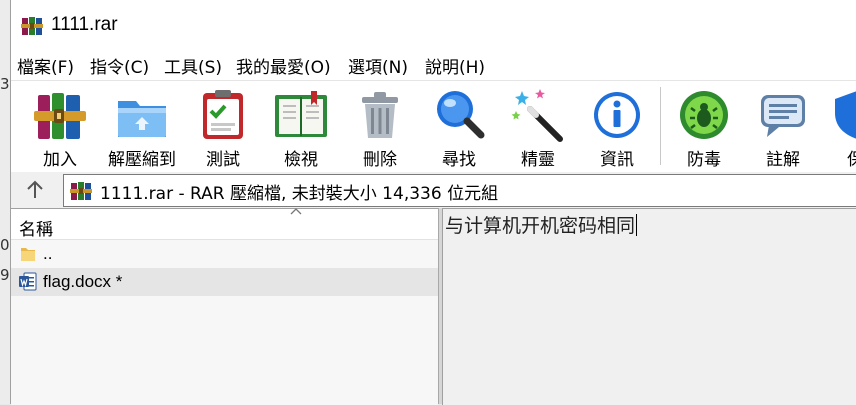 Image resolution: width=856 pixels, height=405 pixels. I want to click on protect-button-label: 保, so click(851, 159).